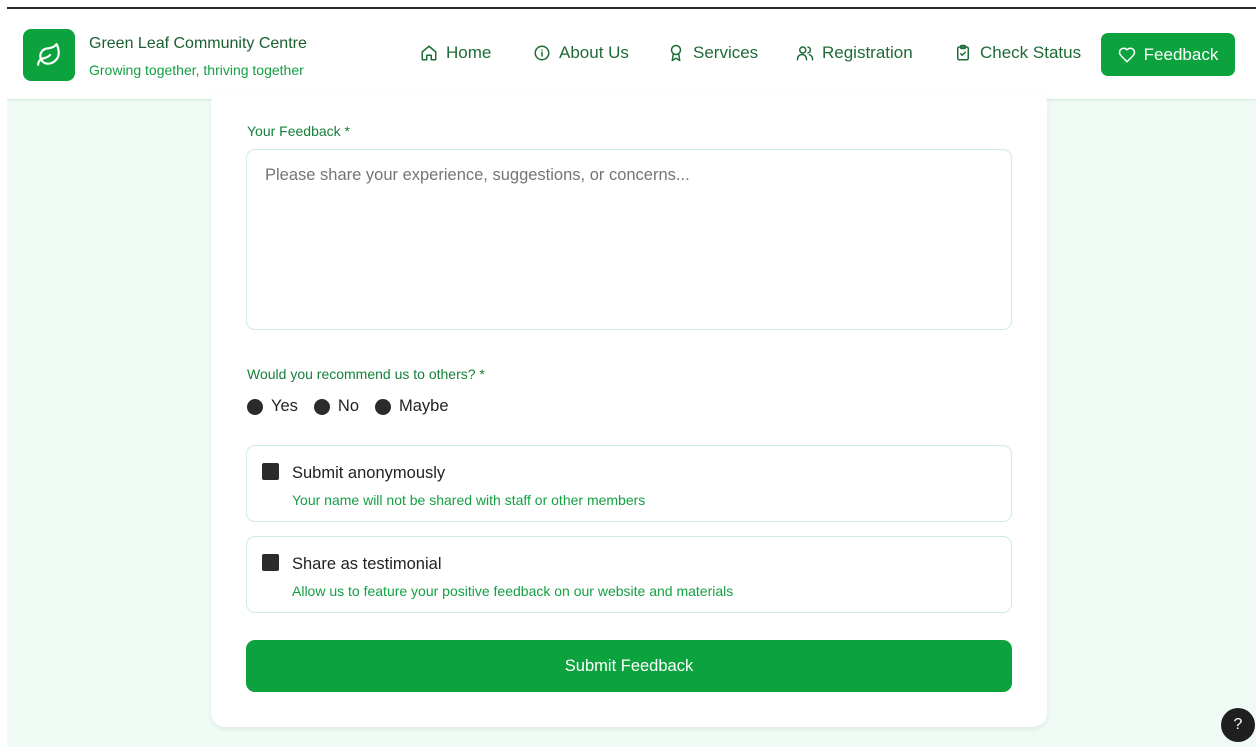  I want to click on nav-home-label: Home, so click(469, 52).